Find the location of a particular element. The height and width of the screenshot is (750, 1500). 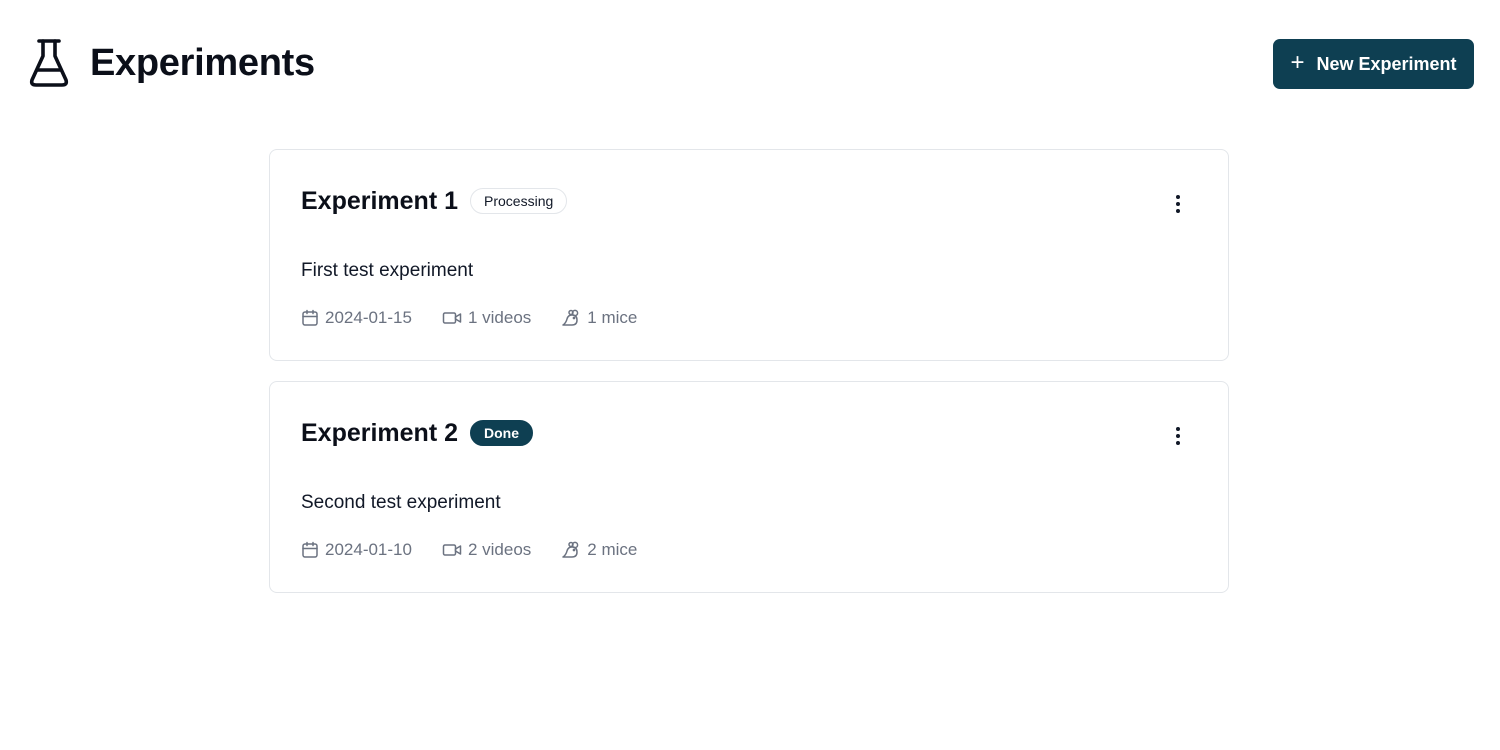

experiment-description: First test experiment is located at coordinates (387, 270).